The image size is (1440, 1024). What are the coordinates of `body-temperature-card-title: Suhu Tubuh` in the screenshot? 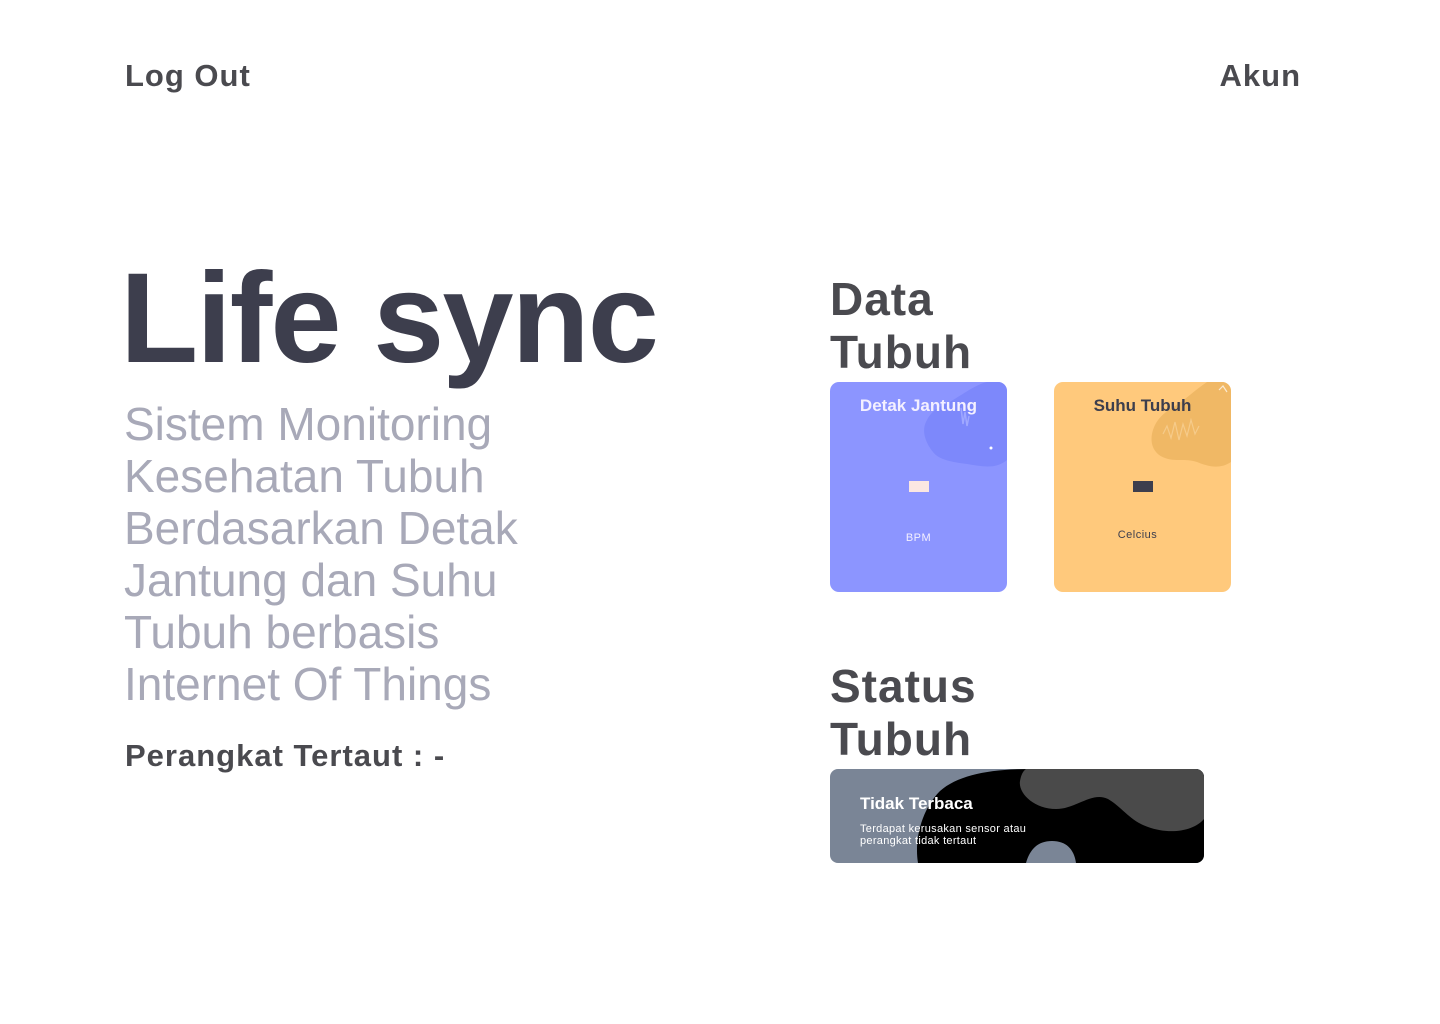 It's located at (1142, 405).